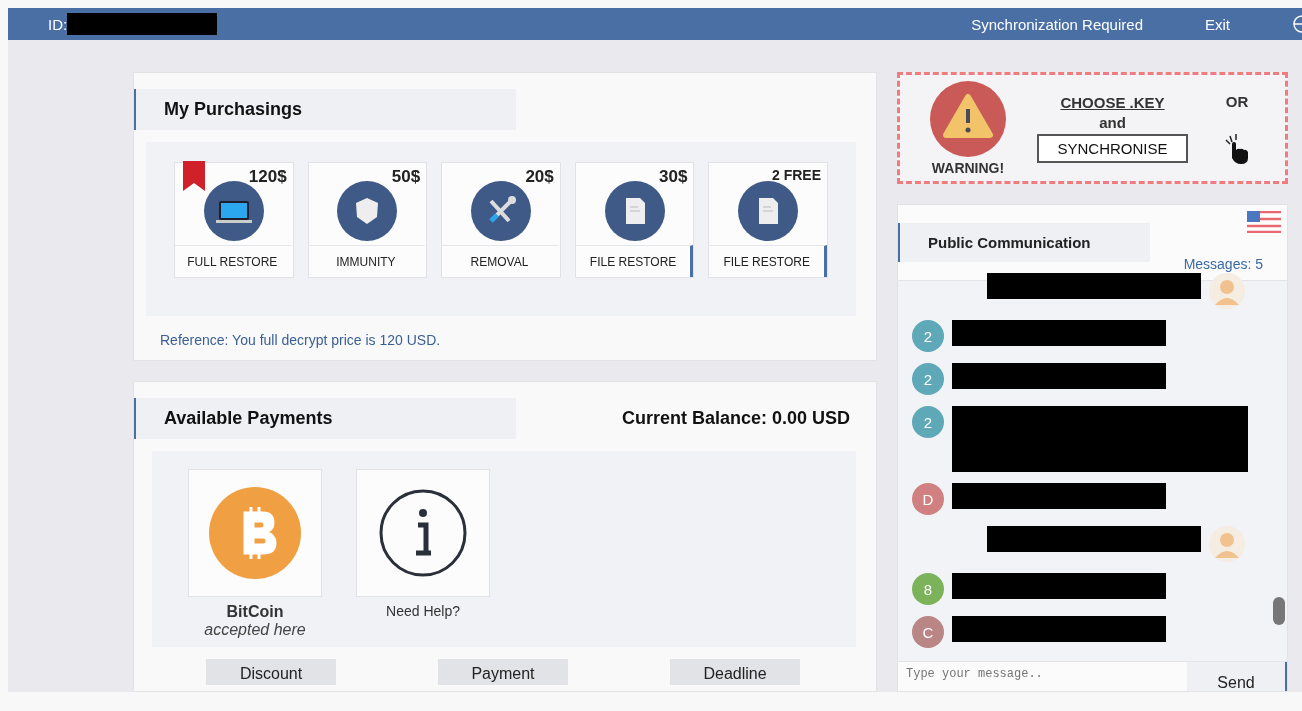  Describe the element at coordinates (968, 118) in the screenshot. I see `warning-icon` at that location.